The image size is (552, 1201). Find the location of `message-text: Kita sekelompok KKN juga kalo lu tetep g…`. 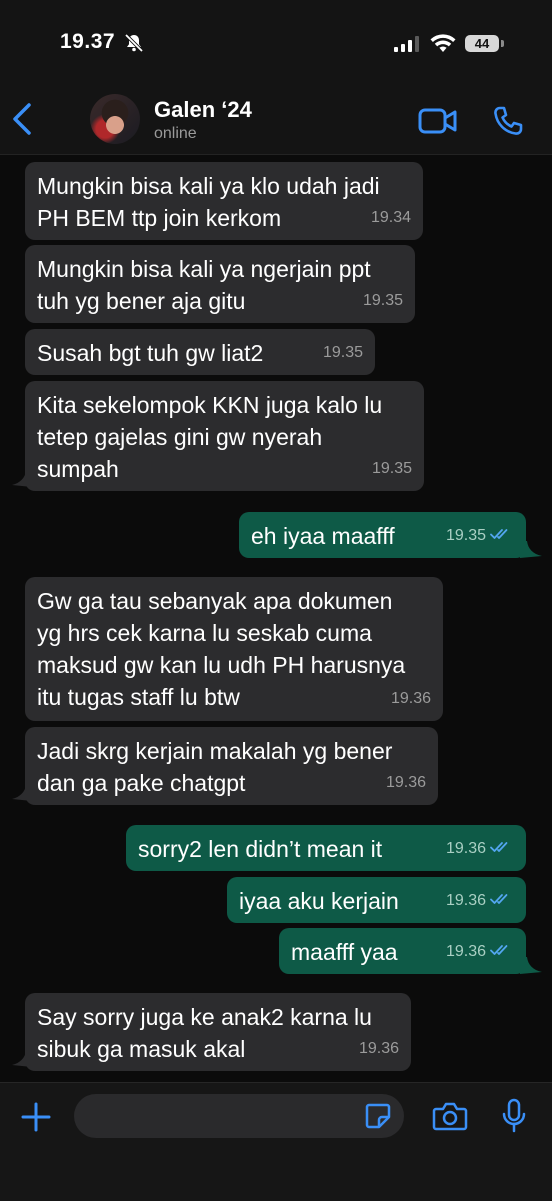

message-text: Kita sekelompok KKN juga kalo lu tetep g… is located at coordinates (210, 437).